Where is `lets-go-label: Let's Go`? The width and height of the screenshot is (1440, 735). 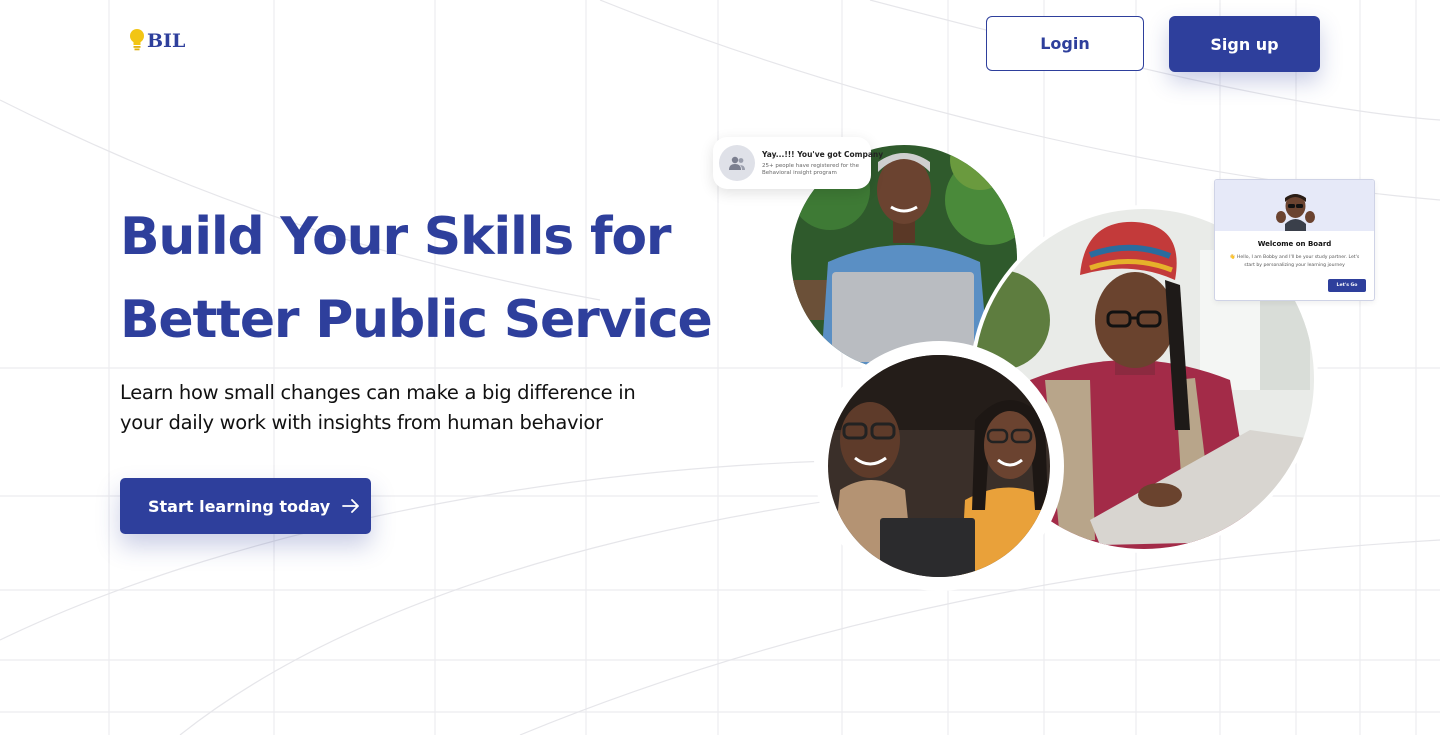 lets-go-label: Let's Go is located at coordinates (1347, 285).